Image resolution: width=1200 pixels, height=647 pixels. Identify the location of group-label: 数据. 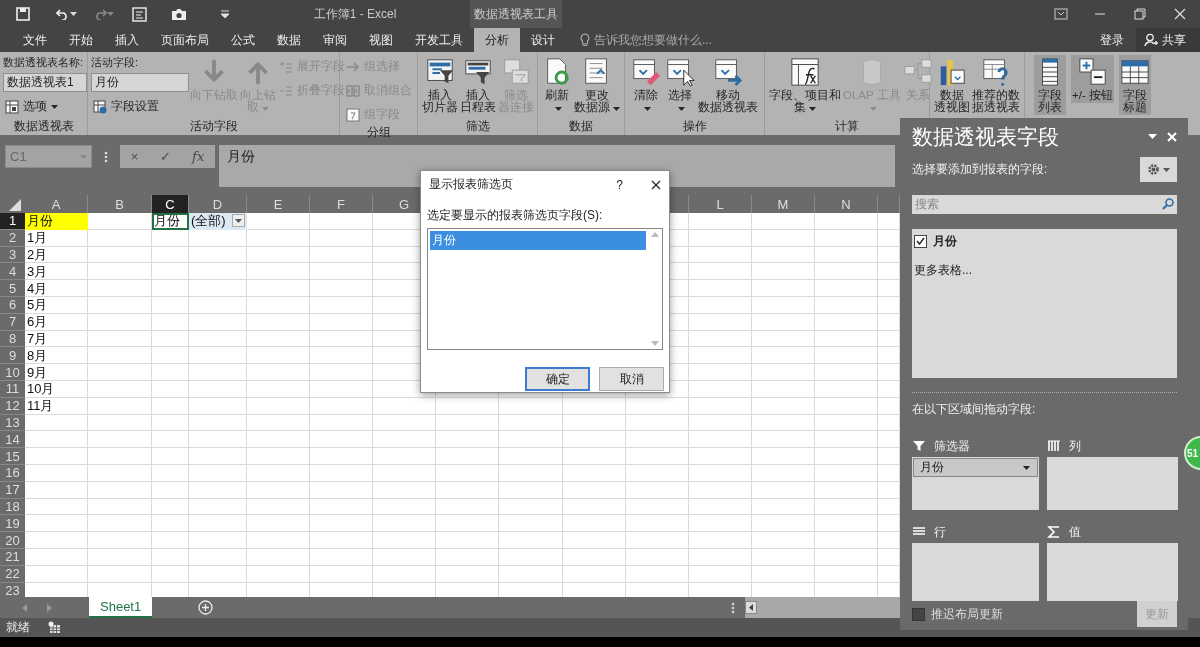
(581, 126).